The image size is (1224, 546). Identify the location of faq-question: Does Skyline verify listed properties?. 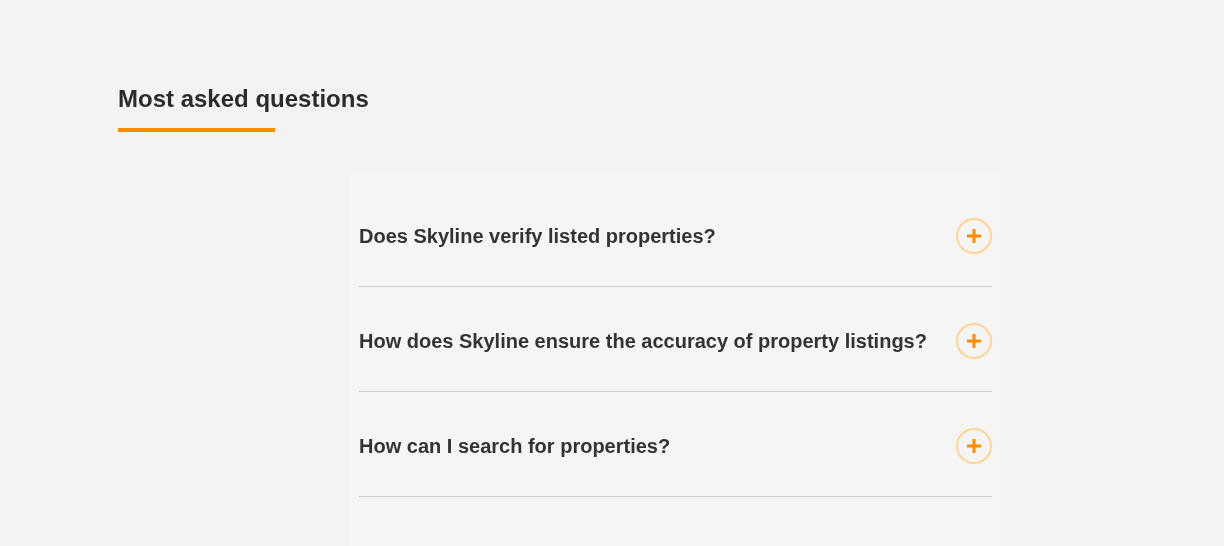
(537, 236).